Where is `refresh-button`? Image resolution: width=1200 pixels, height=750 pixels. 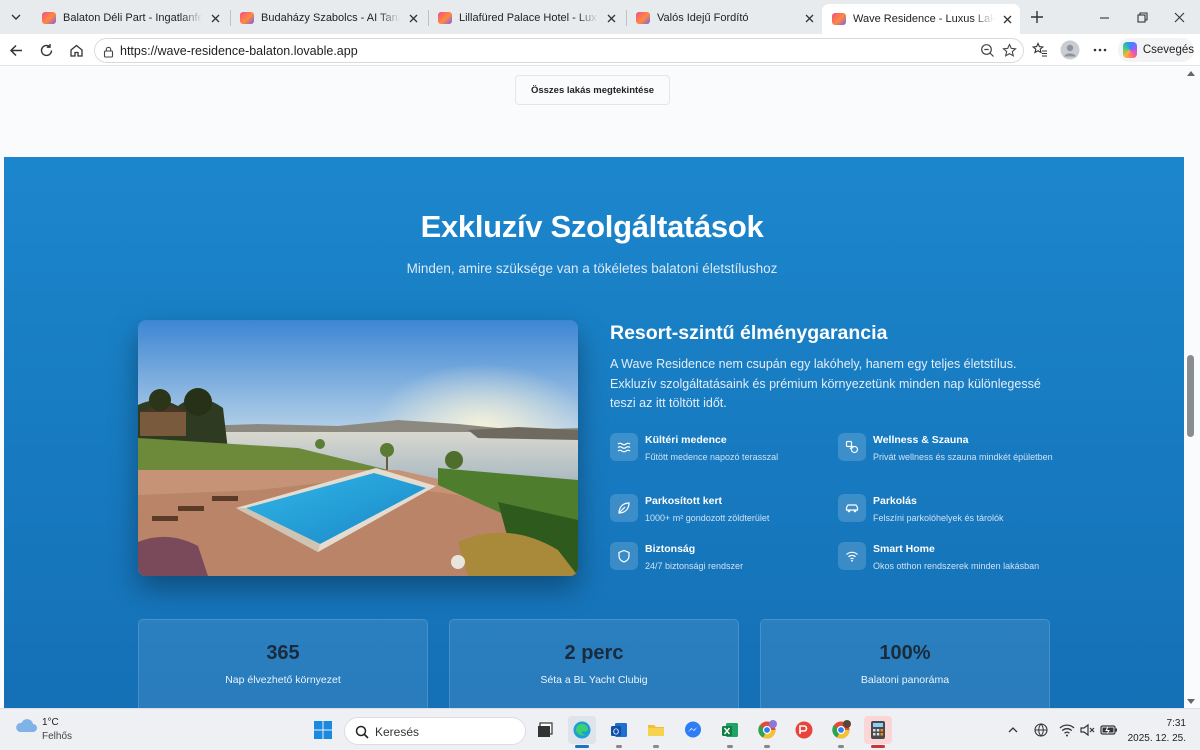 refresh-button is located at coordinates (46, 50).